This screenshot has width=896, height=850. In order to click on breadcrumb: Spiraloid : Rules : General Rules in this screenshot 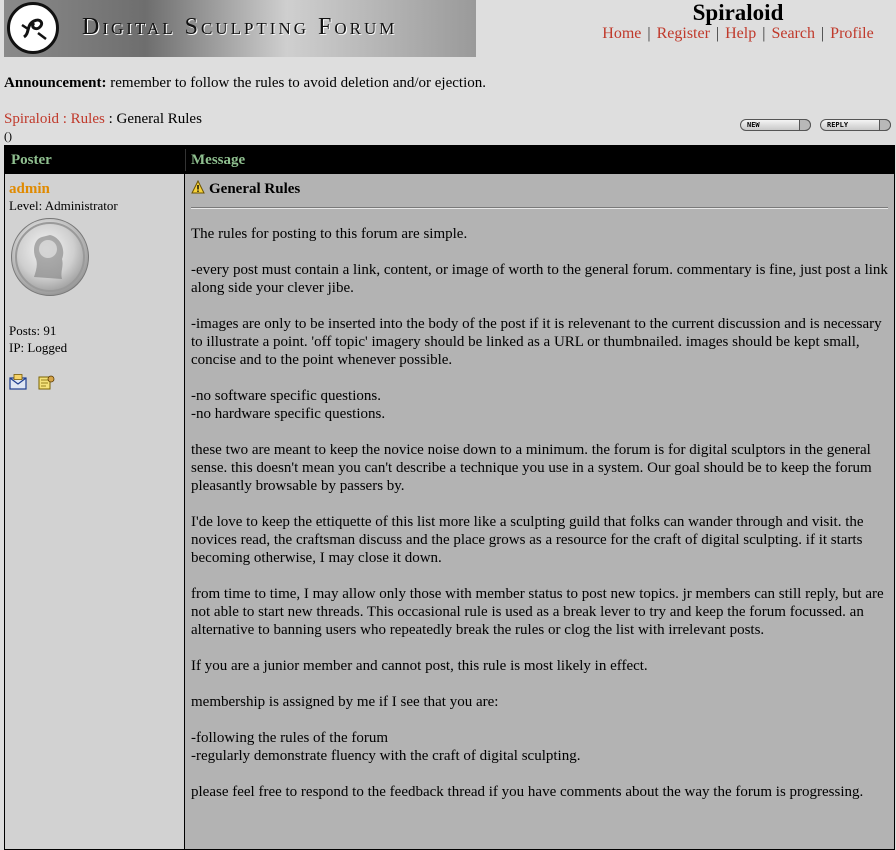, I will do `click(103, 119)`.